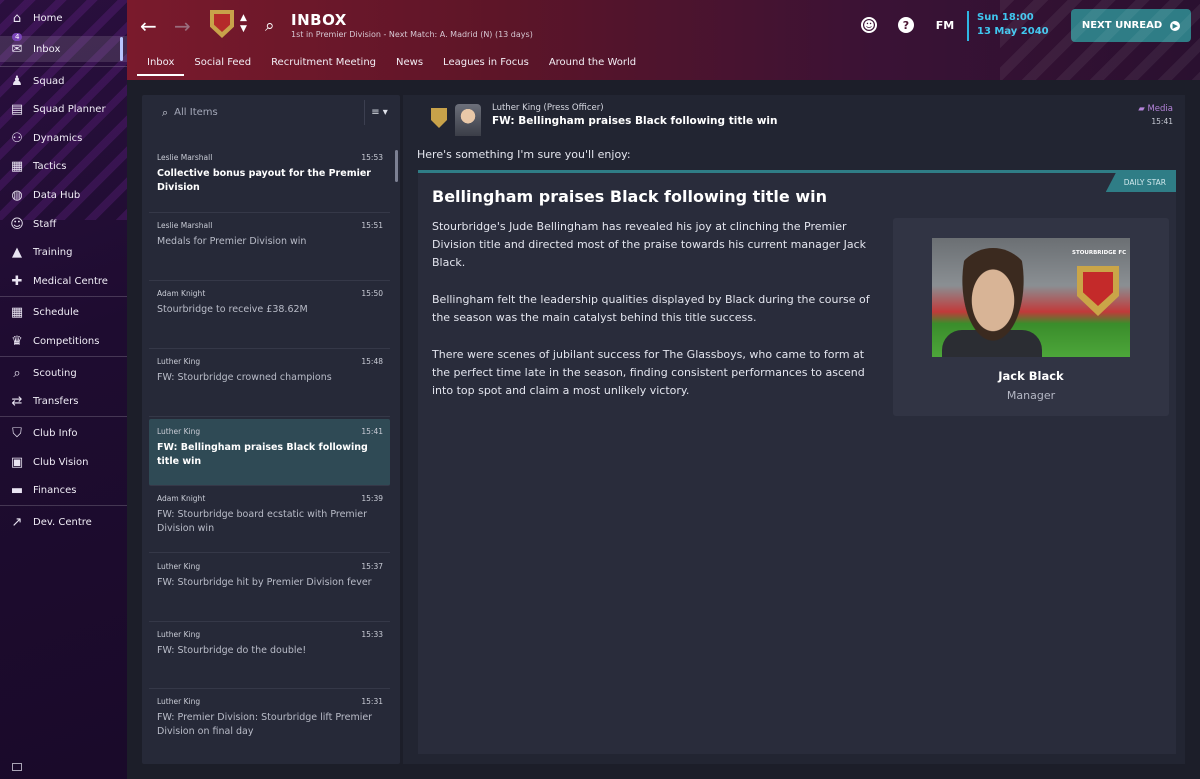  I want to click on tab-inbox: Inbox, so click(161, 63).